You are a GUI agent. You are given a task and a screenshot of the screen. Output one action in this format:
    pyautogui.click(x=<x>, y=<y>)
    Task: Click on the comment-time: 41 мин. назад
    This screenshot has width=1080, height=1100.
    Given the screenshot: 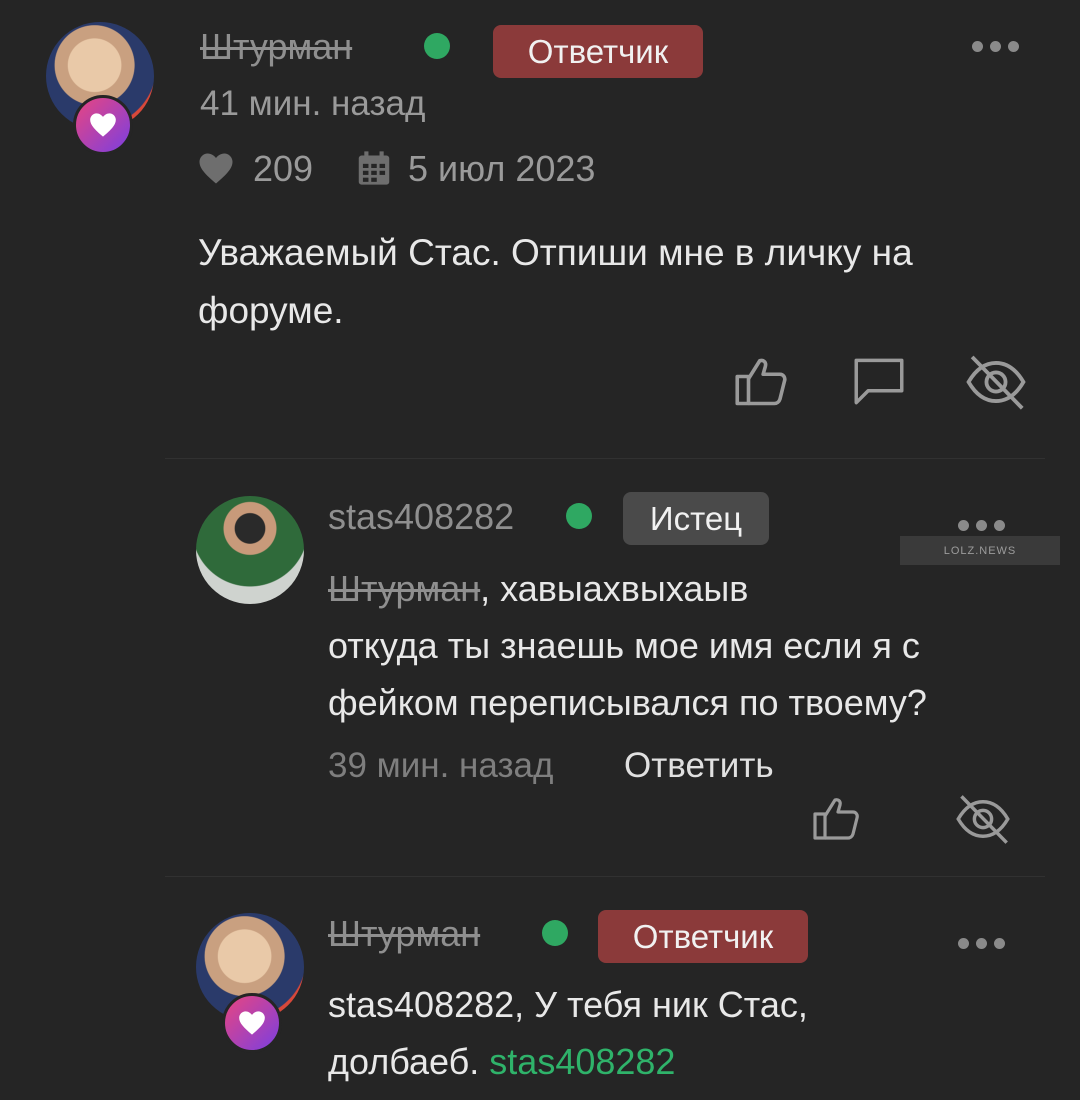 What is the action you would take?
    pyautogui.click(x=313, y=103)
    